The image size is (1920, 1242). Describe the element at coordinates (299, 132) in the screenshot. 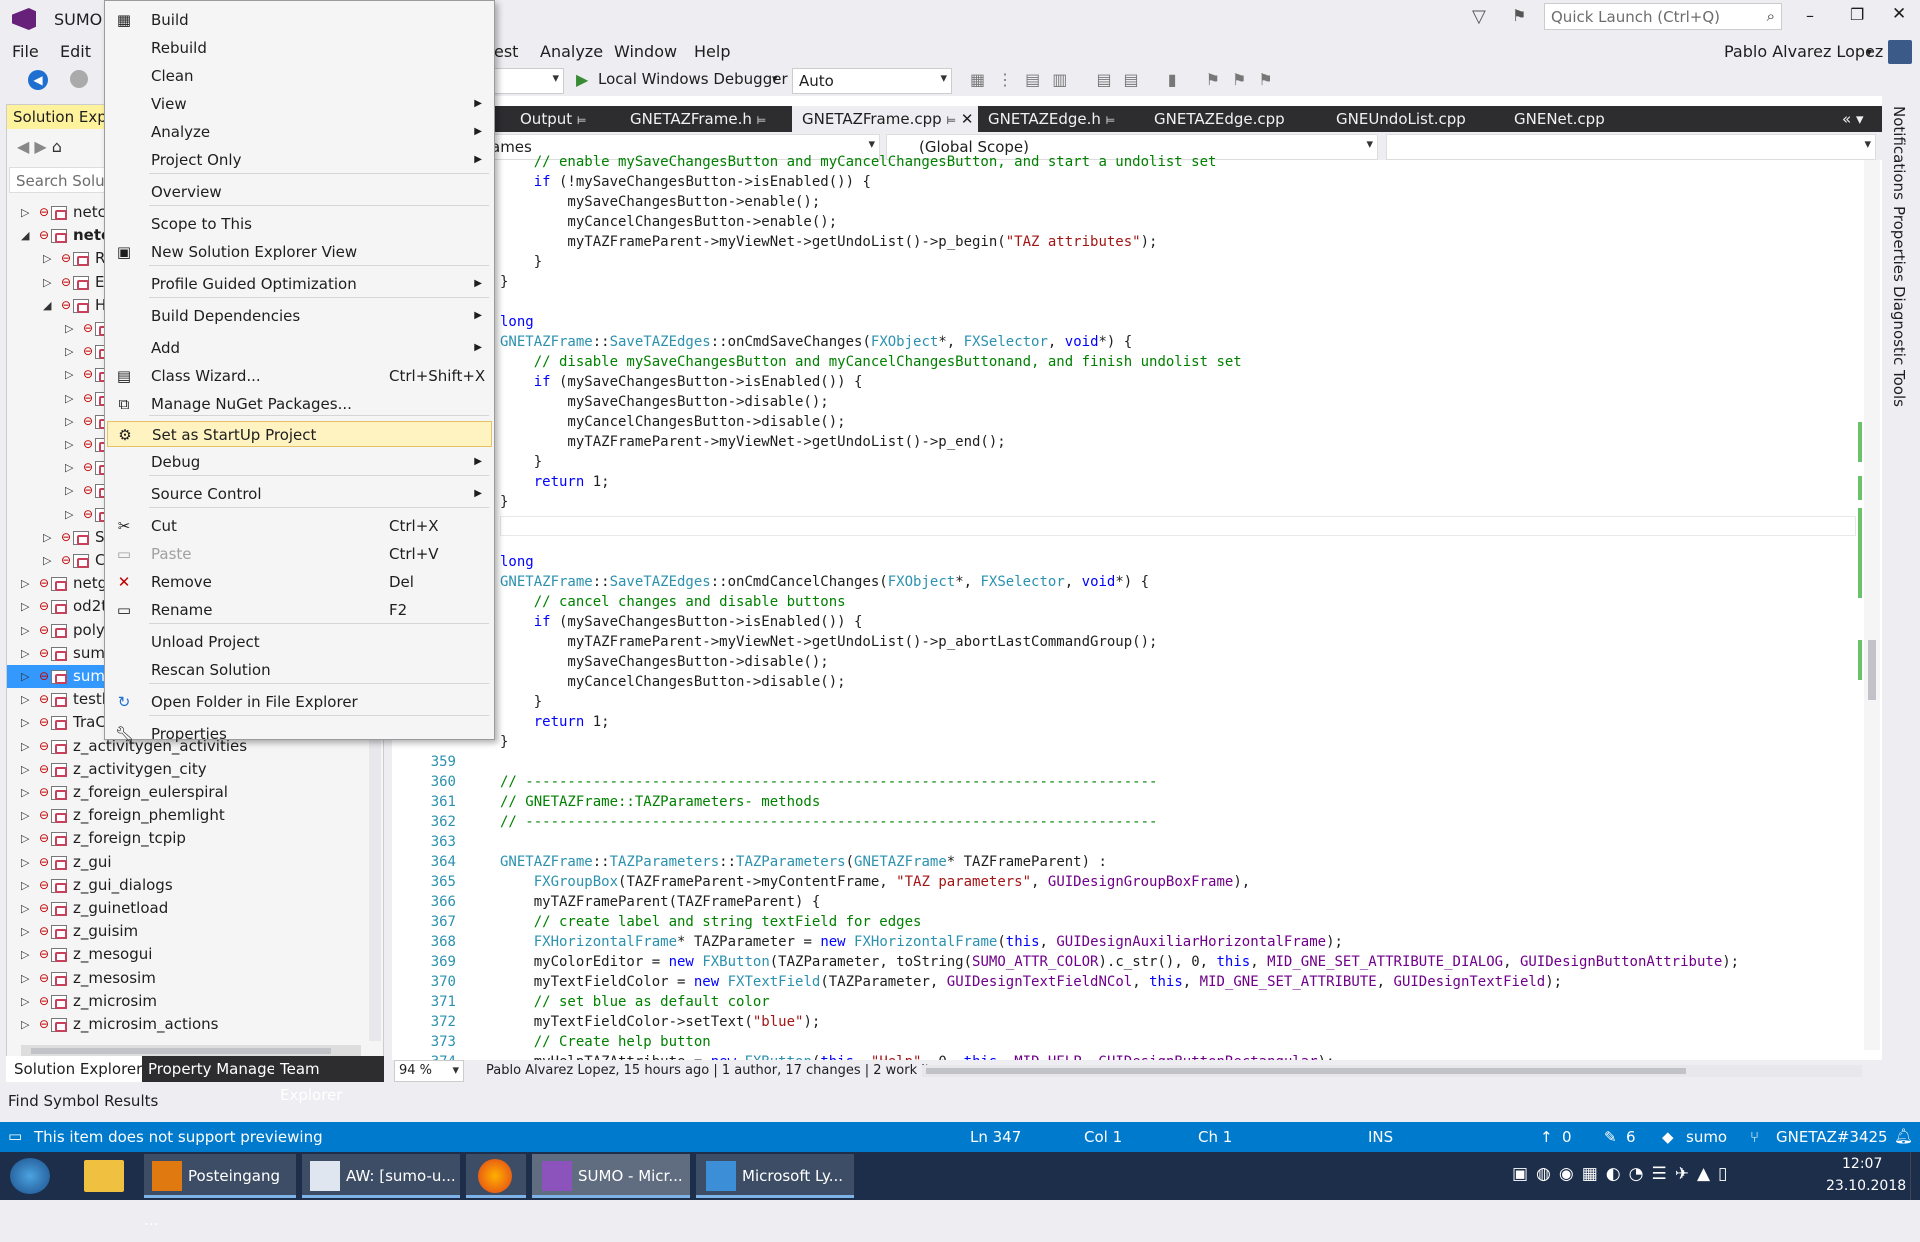

I see `context-menu-item: Analyze ▶` at that location.